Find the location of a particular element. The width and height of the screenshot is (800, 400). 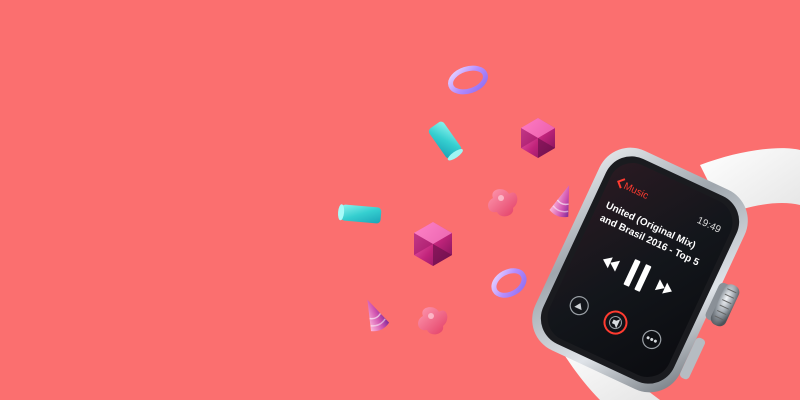

cylinder-shape-top is located at coordinates (445, 141).